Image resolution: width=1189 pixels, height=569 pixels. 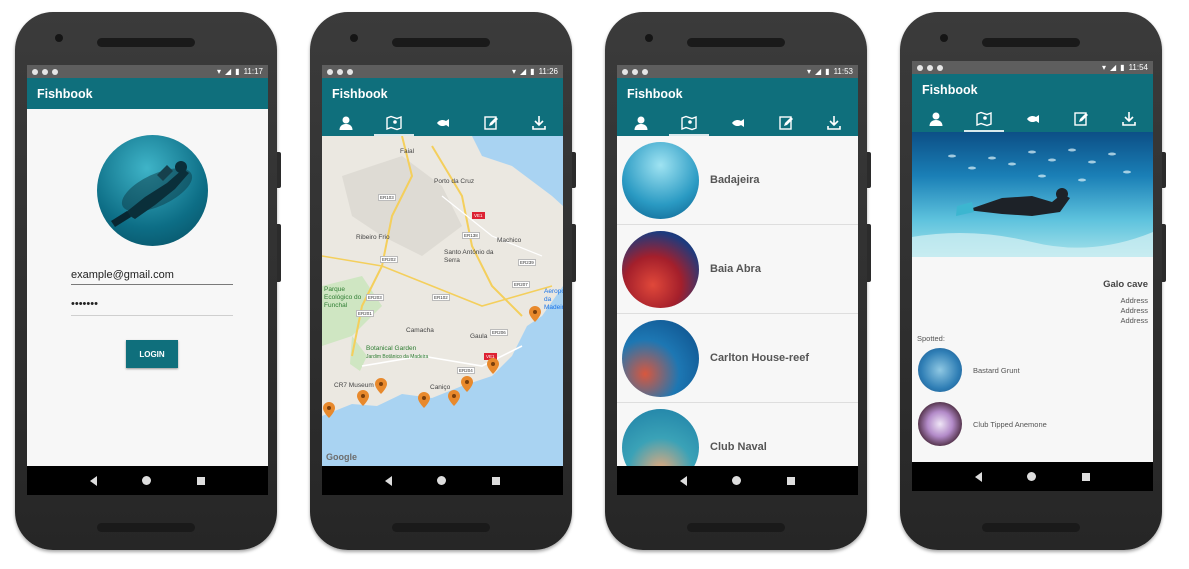 I want to click on spot-name: Baia Abra, so click(x=735, y=269).